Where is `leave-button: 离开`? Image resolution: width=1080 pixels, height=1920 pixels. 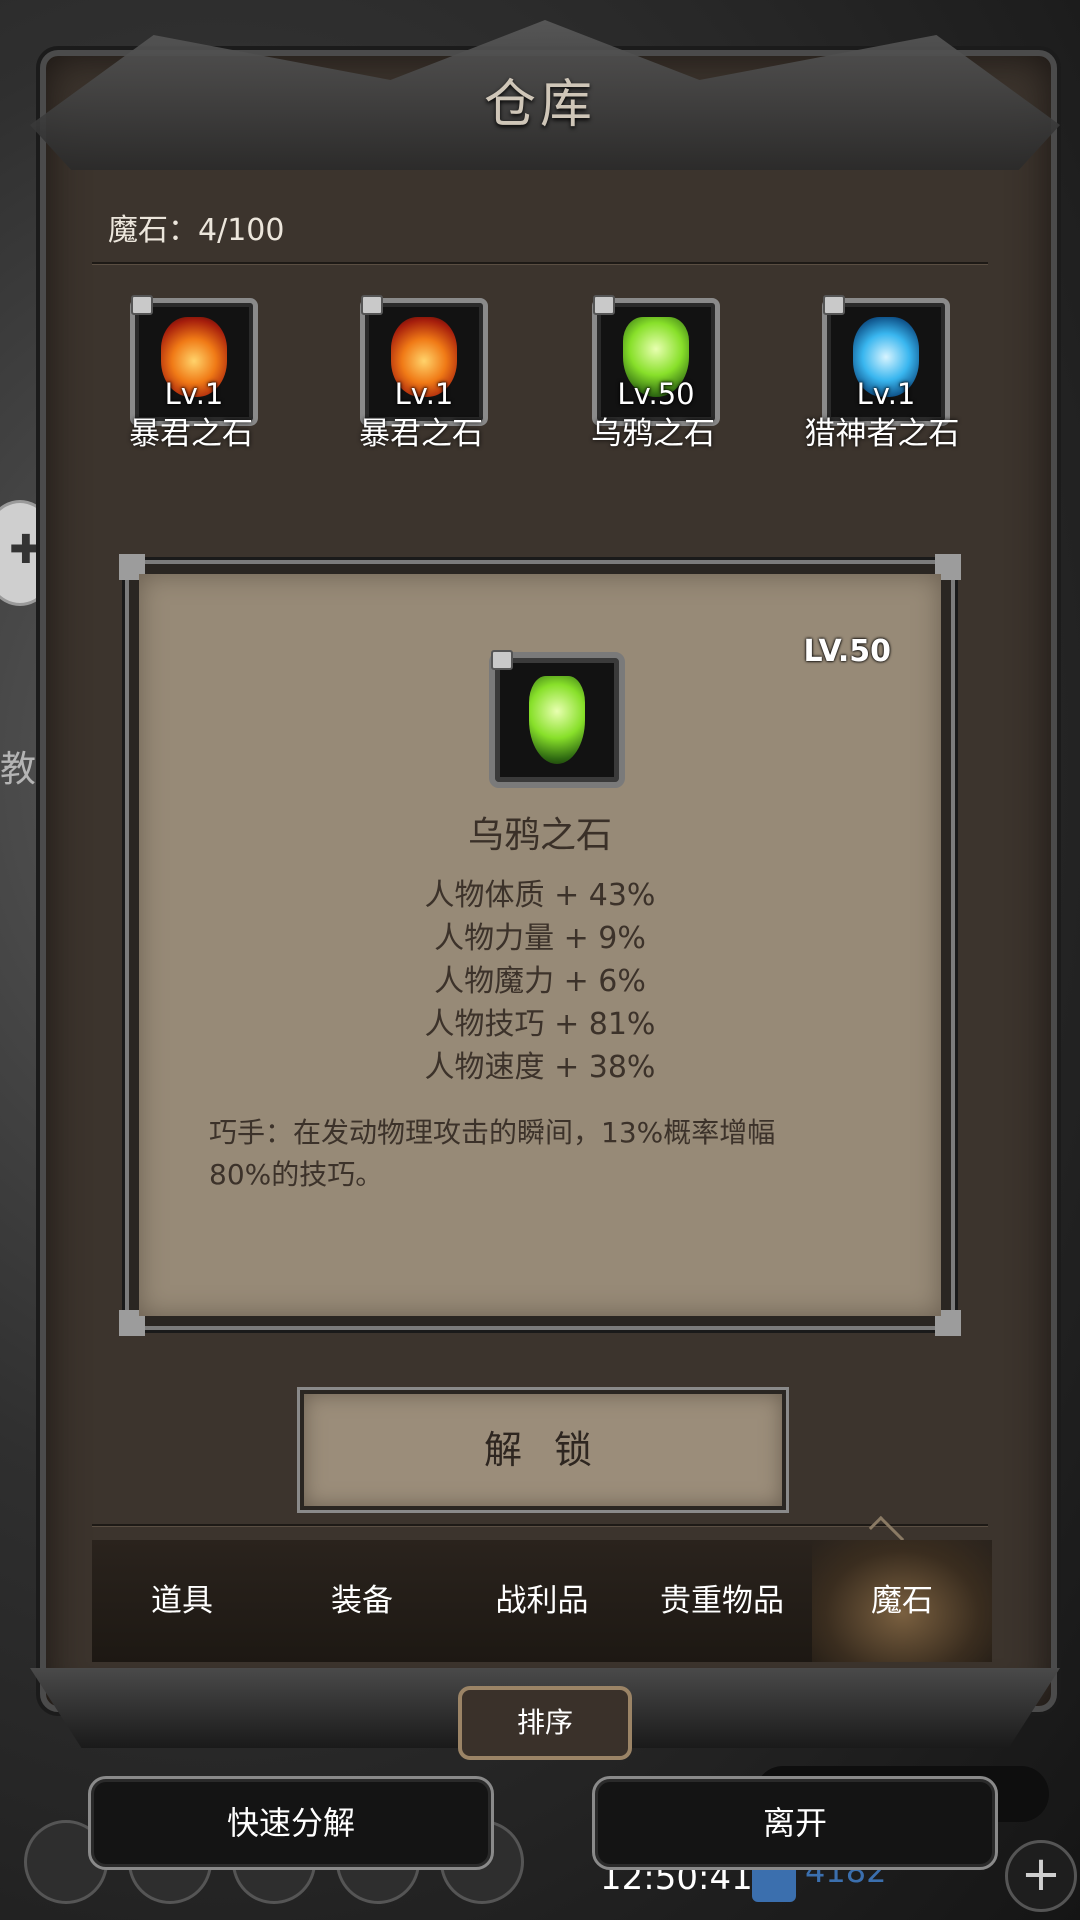
leave-button: 离开 is located at coordinates (795, 1823).